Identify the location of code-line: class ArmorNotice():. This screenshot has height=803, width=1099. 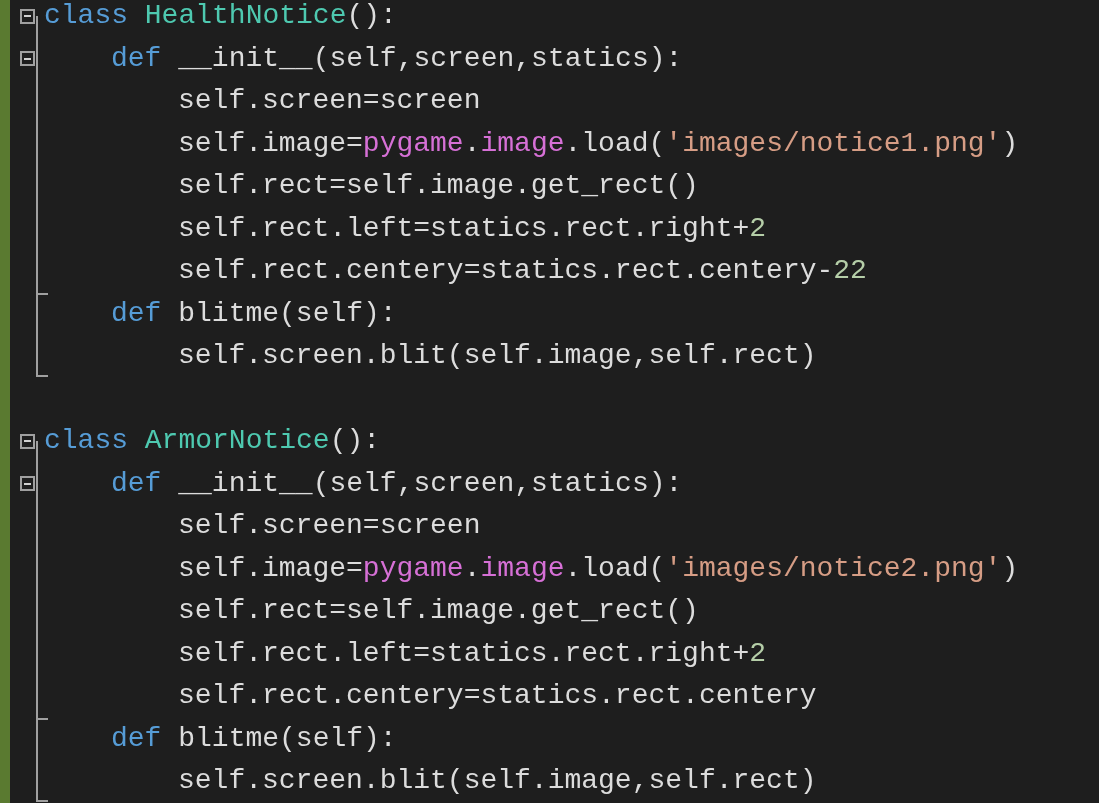
(212, 441).